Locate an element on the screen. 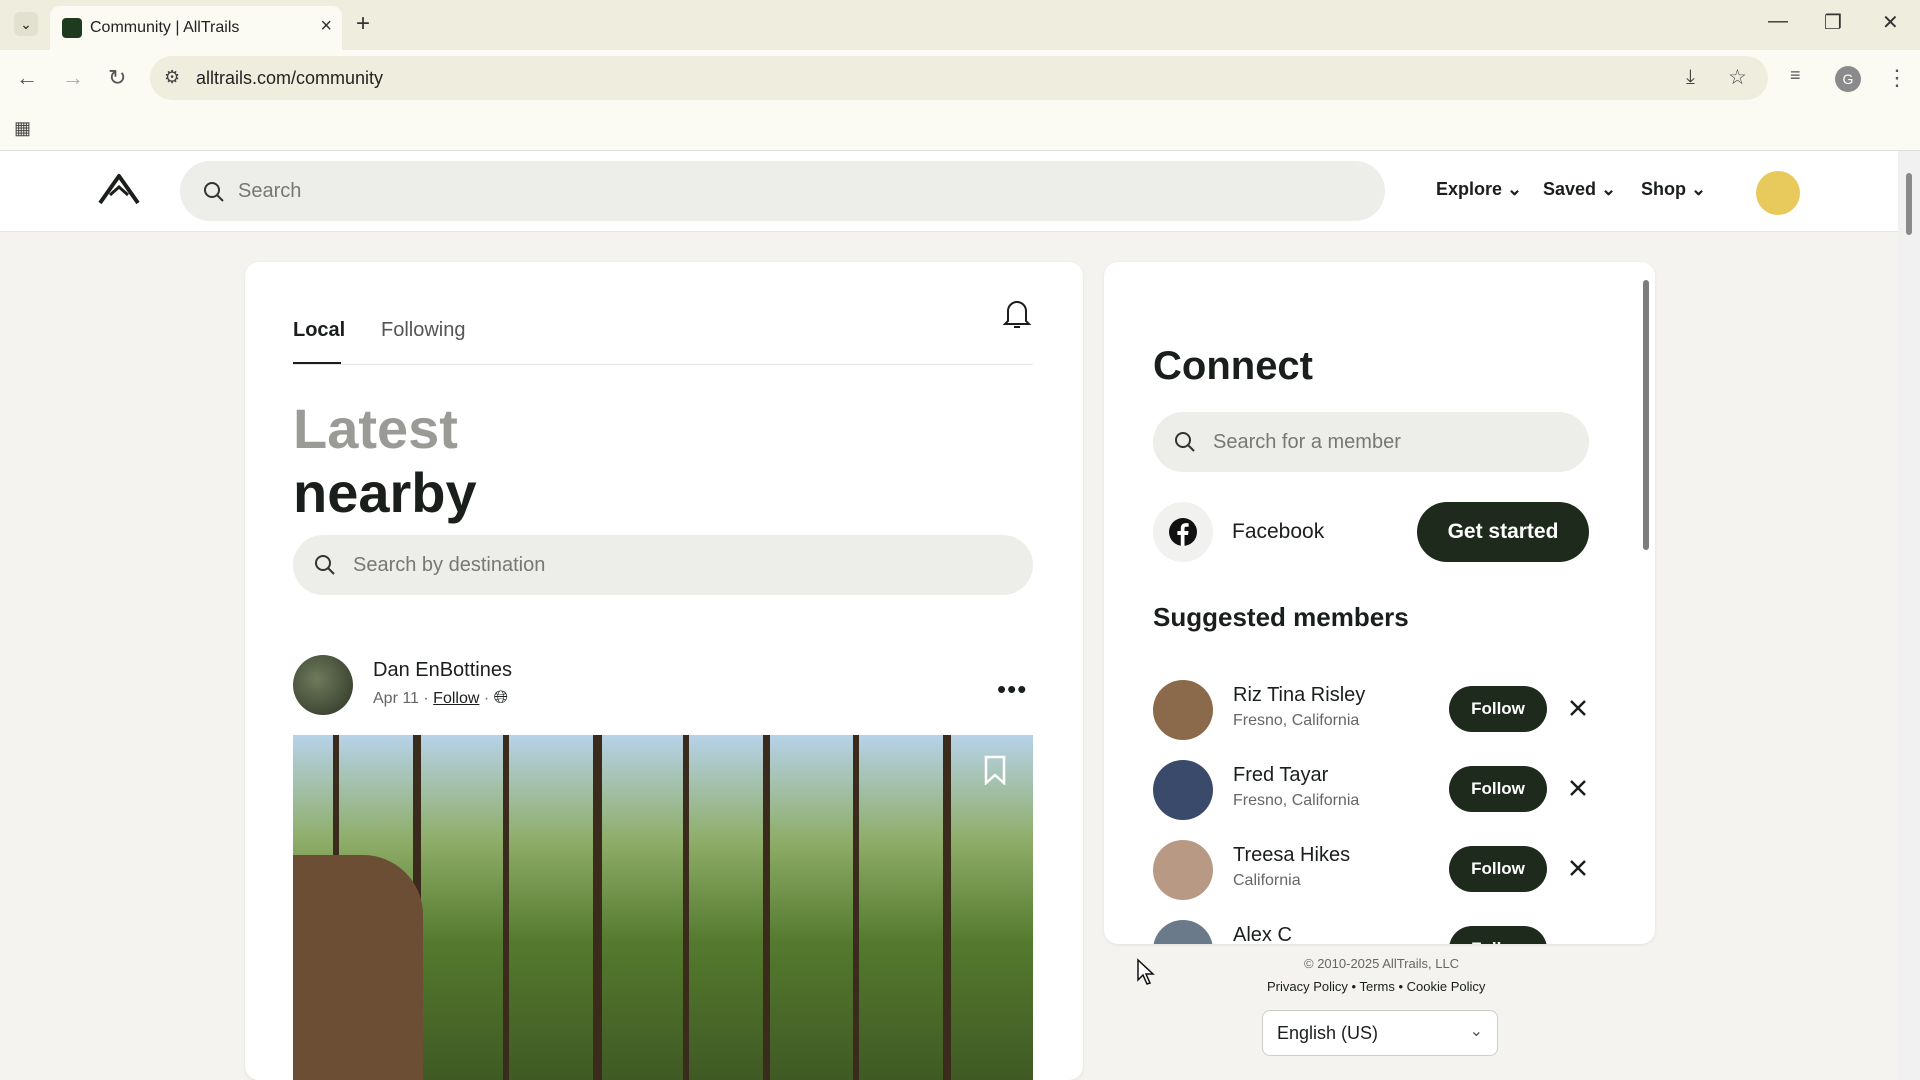  public-globe-icon: 🌐︎ is located at coordinates (501, 697).